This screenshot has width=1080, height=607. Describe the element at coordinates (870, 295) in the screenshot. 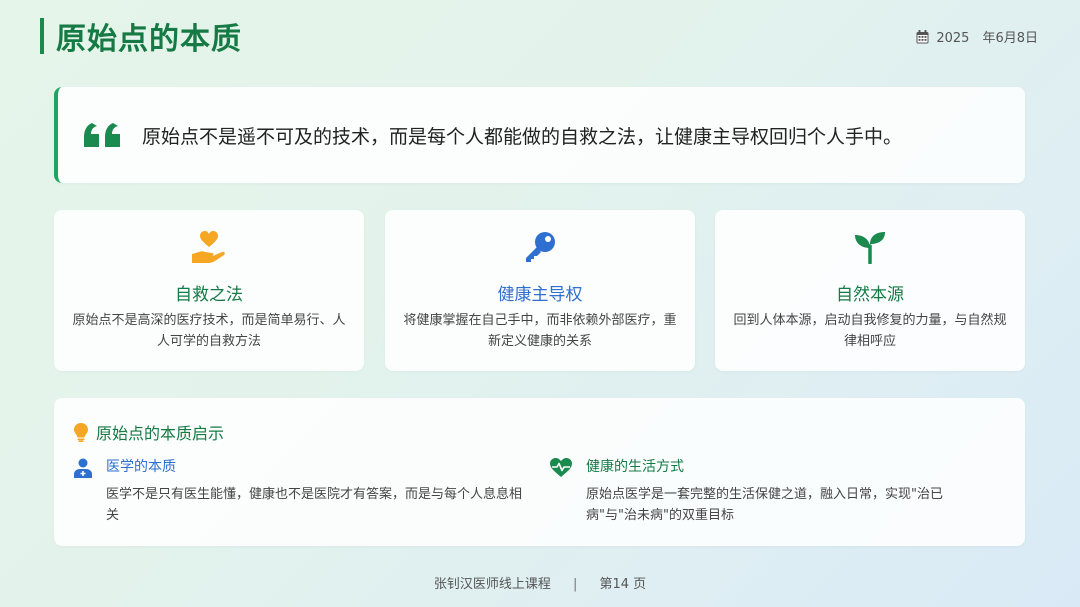

I see `feature-title: 自然本源` at that location.